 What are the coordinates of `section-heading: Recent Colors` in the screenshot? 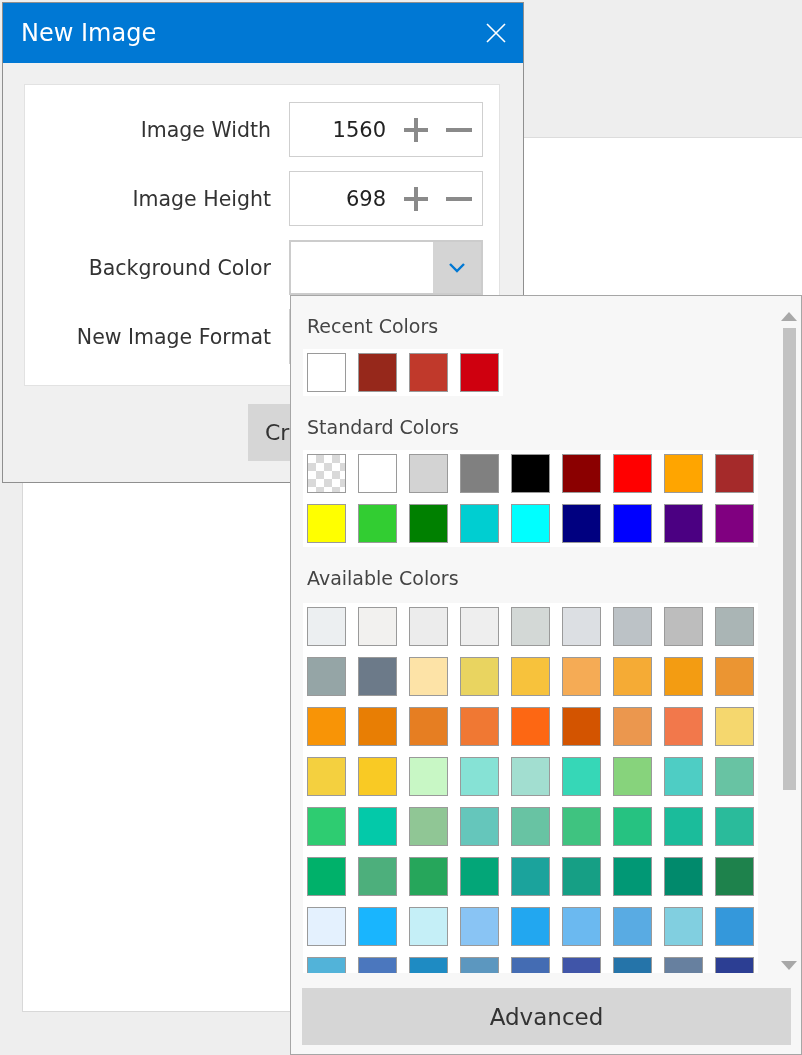 It's located at (373, 326).